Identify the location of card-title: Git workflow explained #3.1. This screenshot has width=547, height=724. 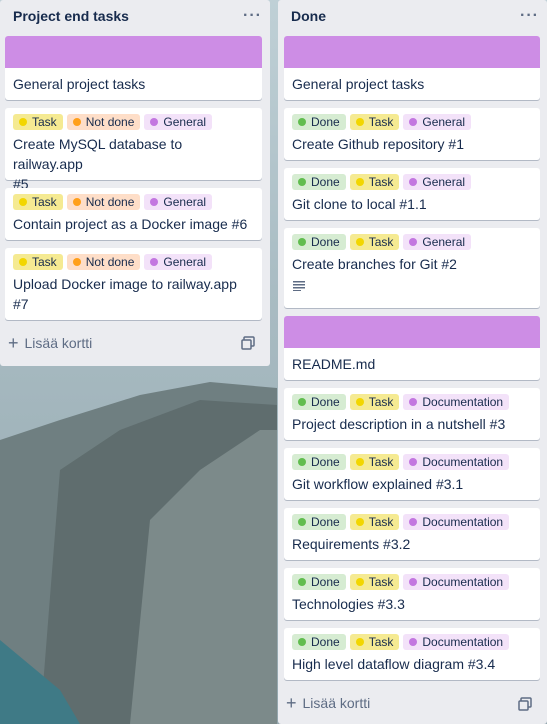
(378, 484).